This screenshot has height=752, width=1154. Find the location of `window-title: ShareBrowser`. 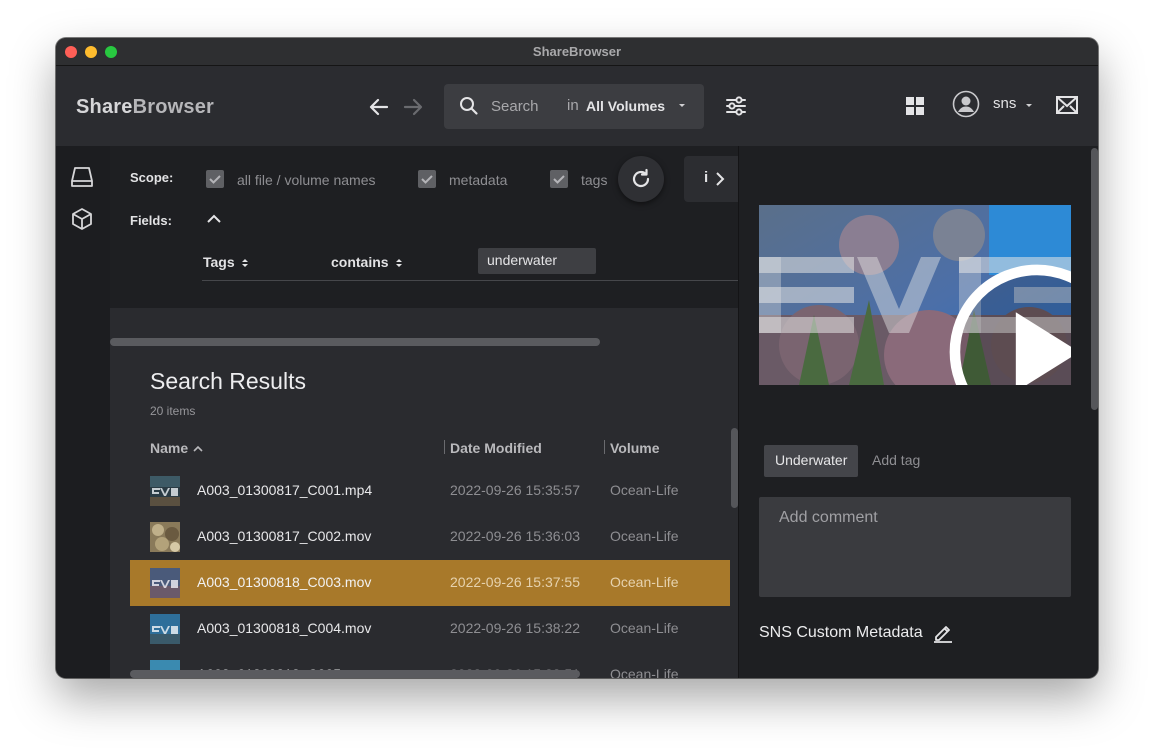

window-title: ShareBrowser is located at coordinates (577, 51).